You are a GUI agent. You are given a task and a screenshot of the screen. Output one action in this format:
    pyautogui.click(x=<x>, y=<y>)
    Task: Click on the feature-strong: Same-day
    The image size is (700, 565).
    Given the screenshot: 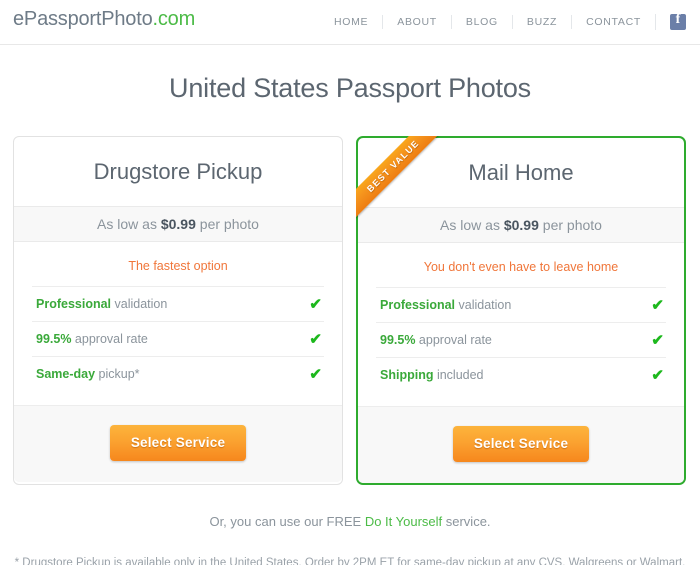 What is the action you would take?
    pyautogui.click(x=66, y=374)
    